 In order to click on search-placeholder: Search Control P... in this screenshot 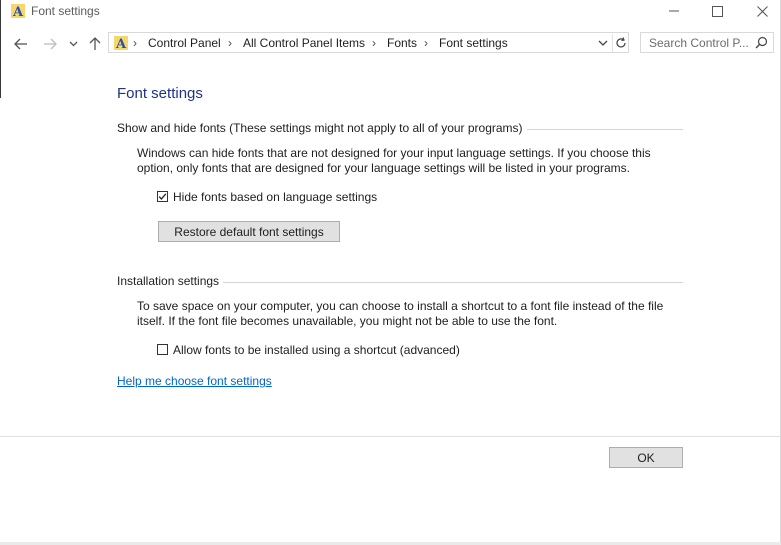, I will do `click(699, 43)`.